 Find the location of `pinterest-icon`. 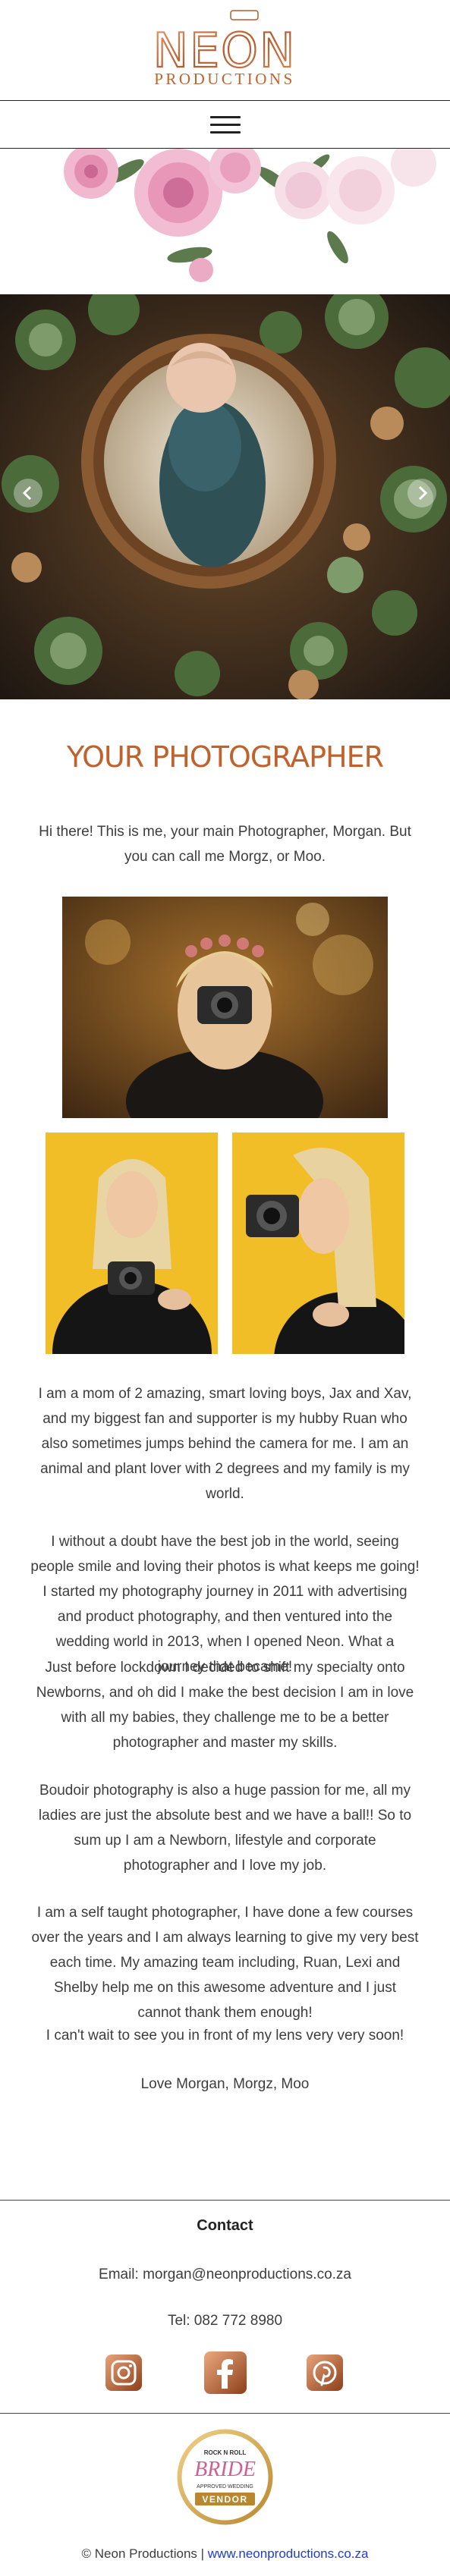

pinterest-icon is located at coordinates (325, 2373).